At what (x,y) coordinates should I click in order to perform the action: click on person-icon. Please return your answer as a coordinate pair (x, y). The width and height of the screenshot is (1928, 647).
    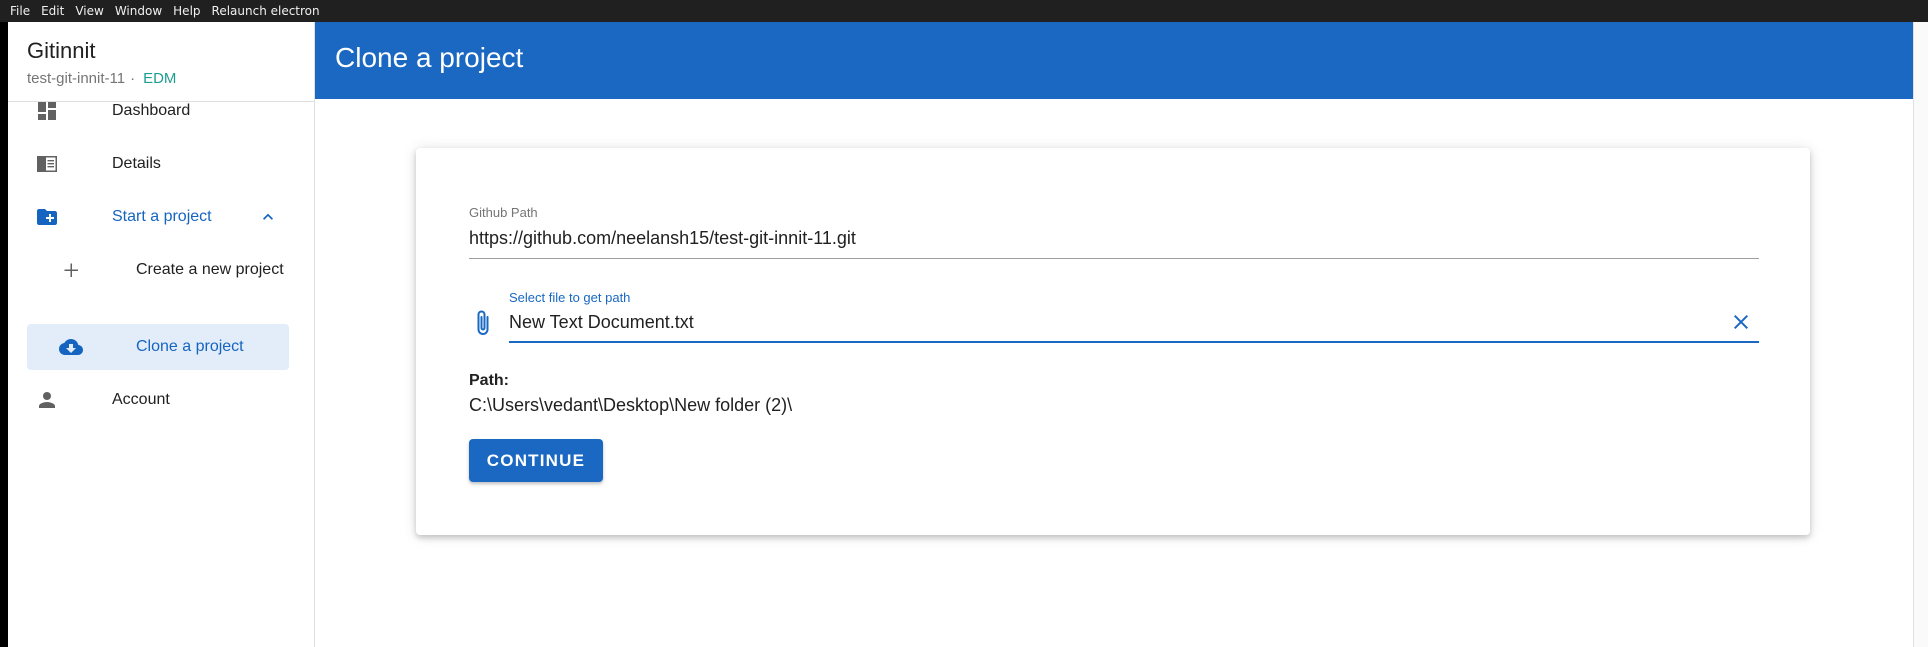
    Looking at the image, I should click on (47, 400).